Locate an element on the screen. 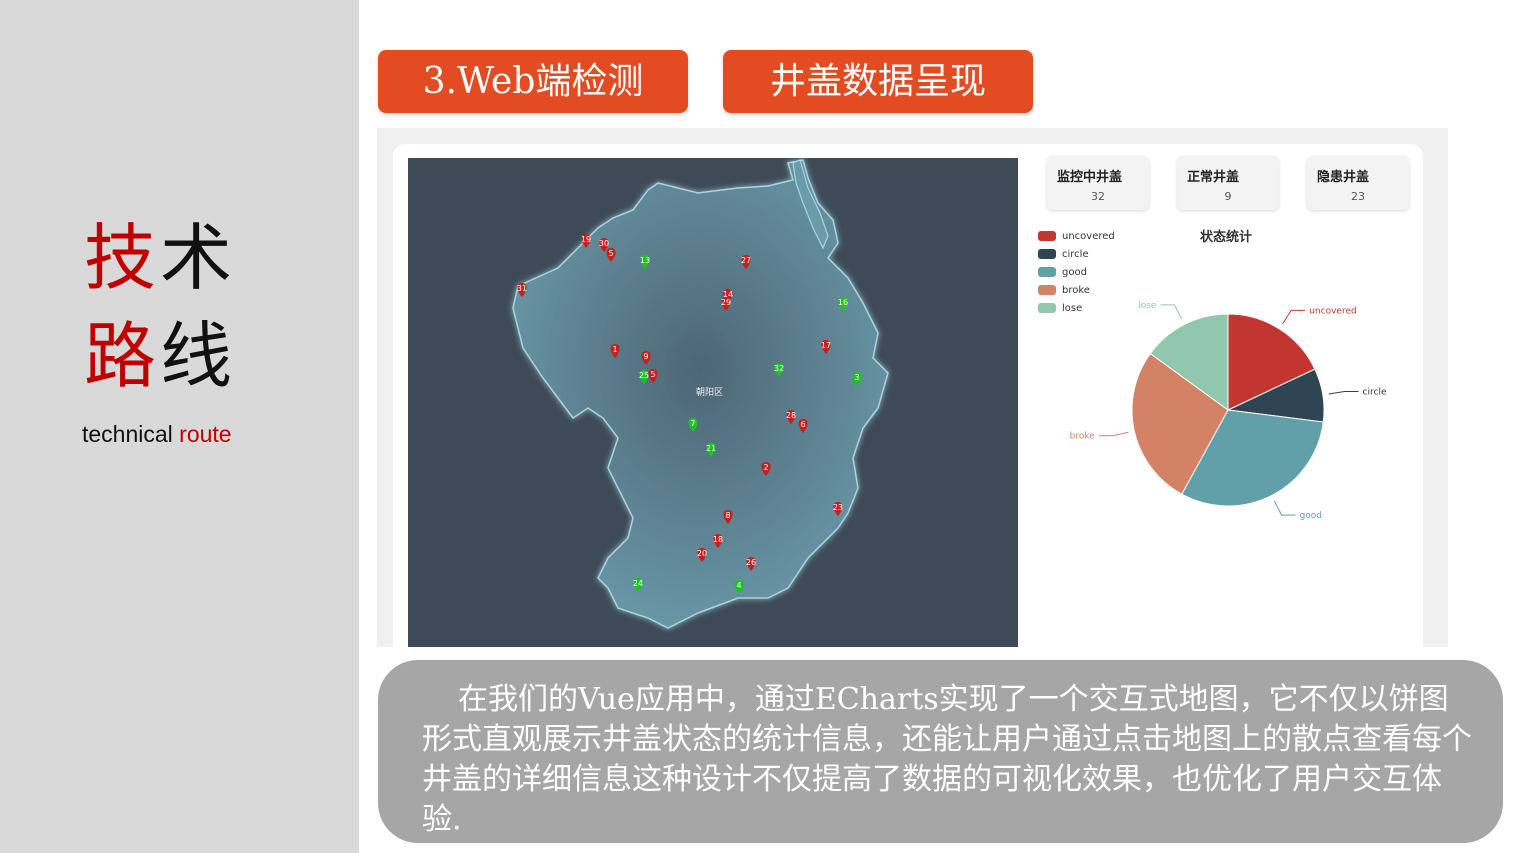  pie-slice-label: circle is located at coordinates (1375, 393).